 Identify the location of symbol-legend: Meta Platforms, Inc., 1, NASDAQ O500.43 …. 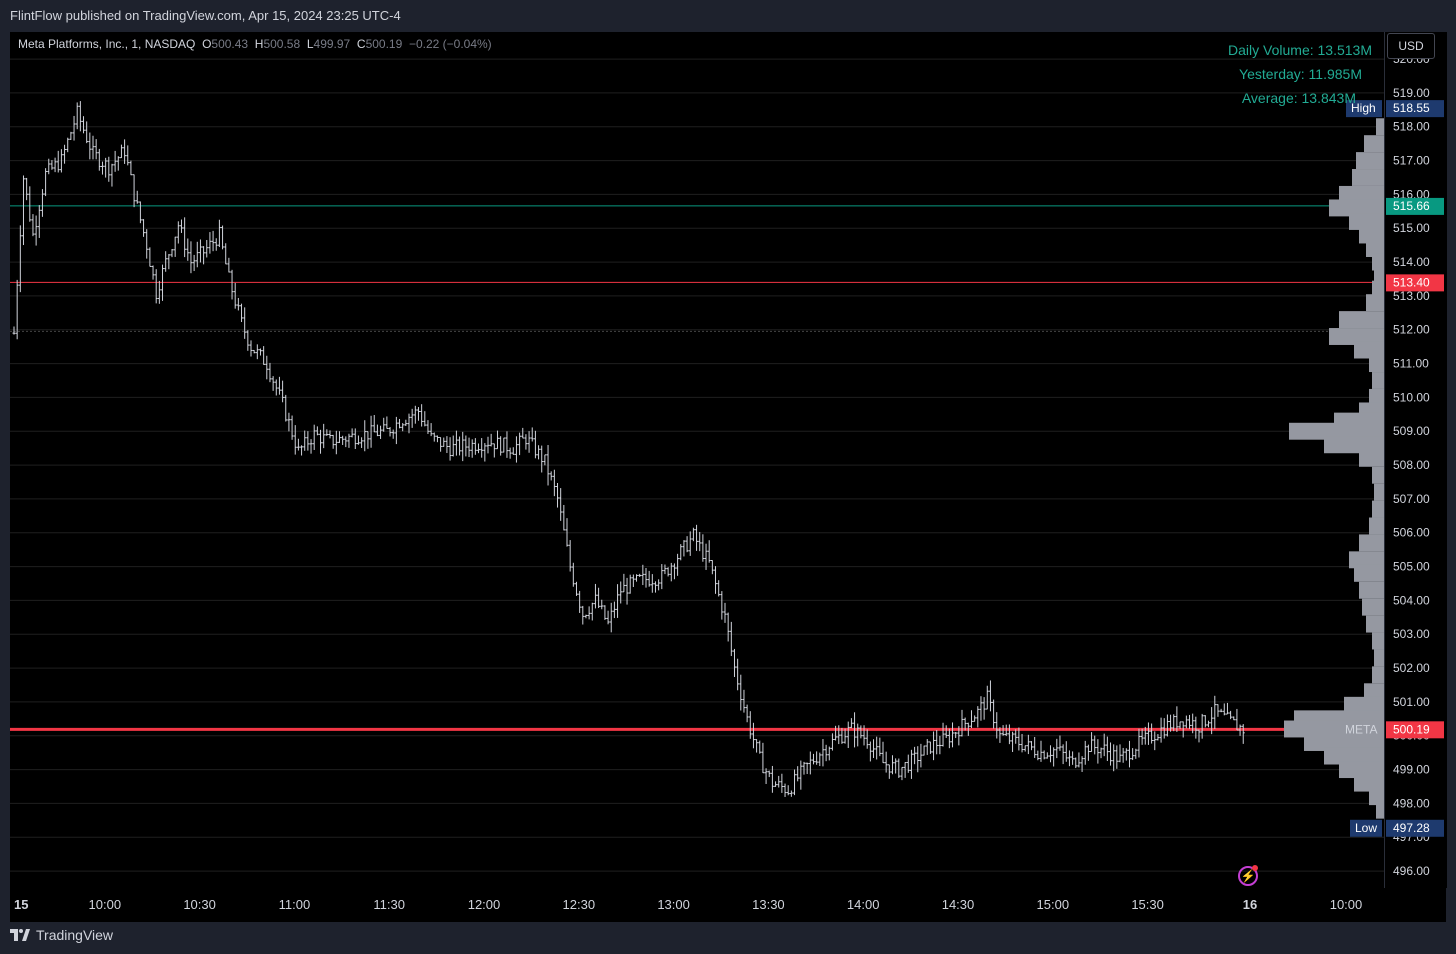
(255, 44).